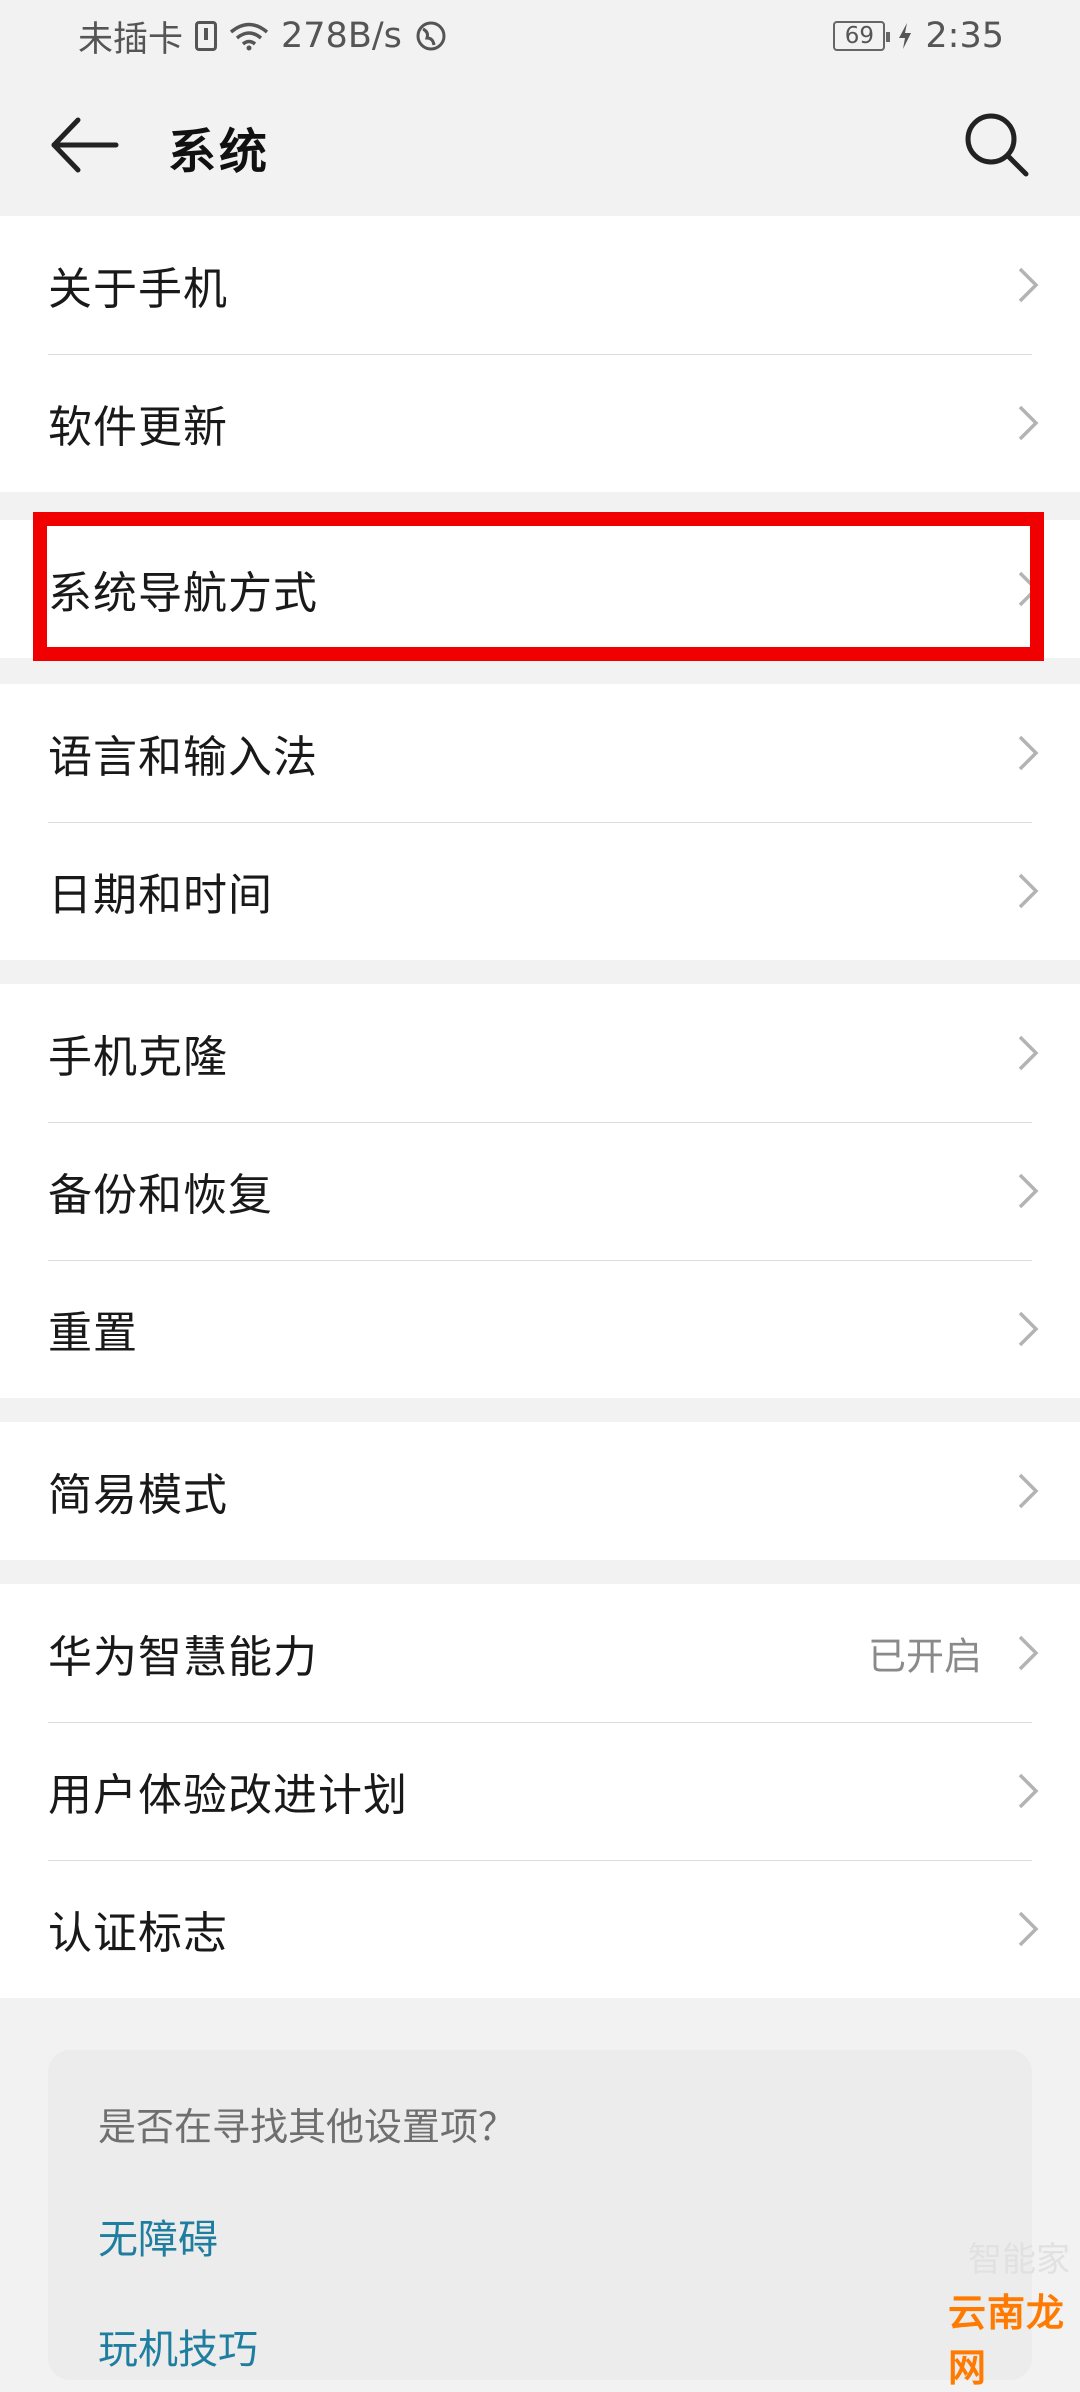 This screenshot has height=2392, width=1080. Describe the element at coordinates (540, 2236) in the screenshot. I see `link-accessibility: 无障碍` at that location.